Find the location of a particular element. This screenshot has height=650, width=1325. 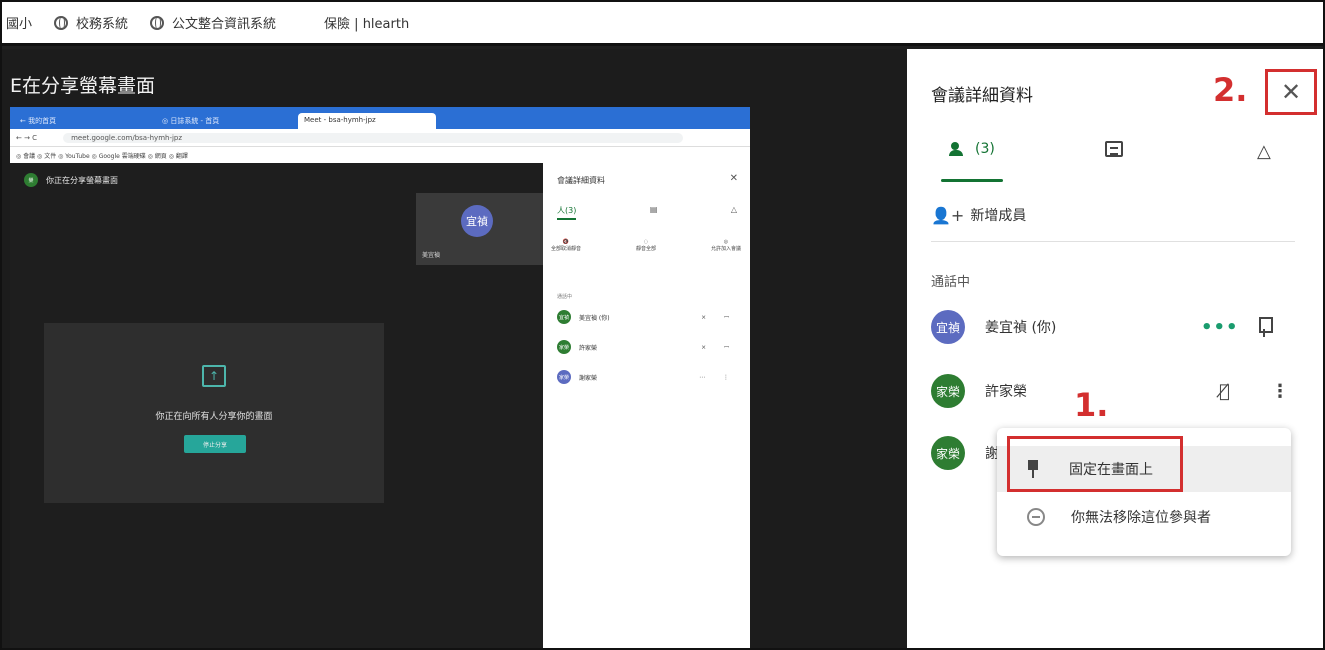

active-tab-indicator is located at coordinates (972, 180).